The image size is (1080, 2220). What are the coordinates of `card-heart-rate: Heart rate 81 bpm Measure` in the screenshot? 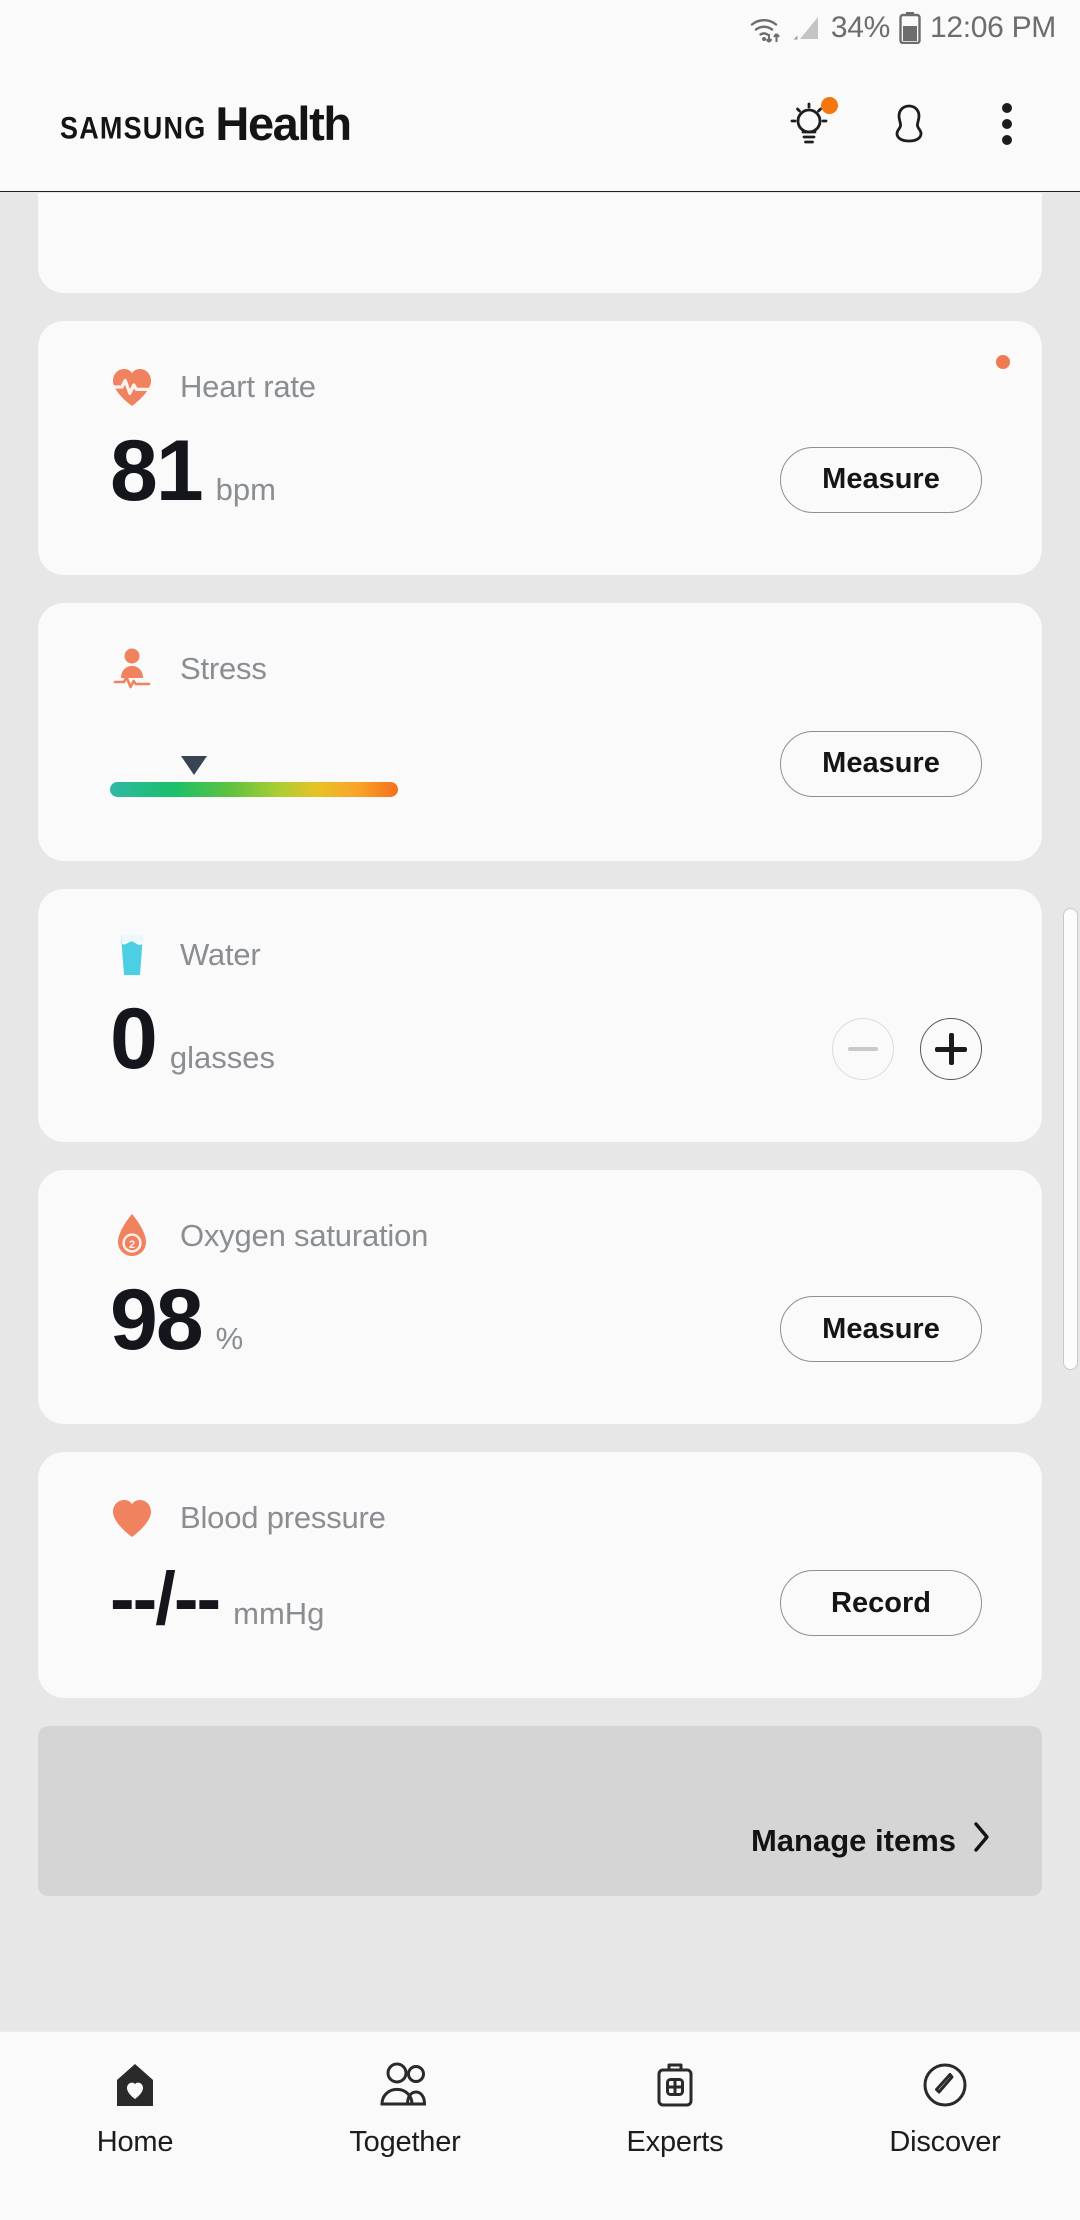 It's located at (540, 448).